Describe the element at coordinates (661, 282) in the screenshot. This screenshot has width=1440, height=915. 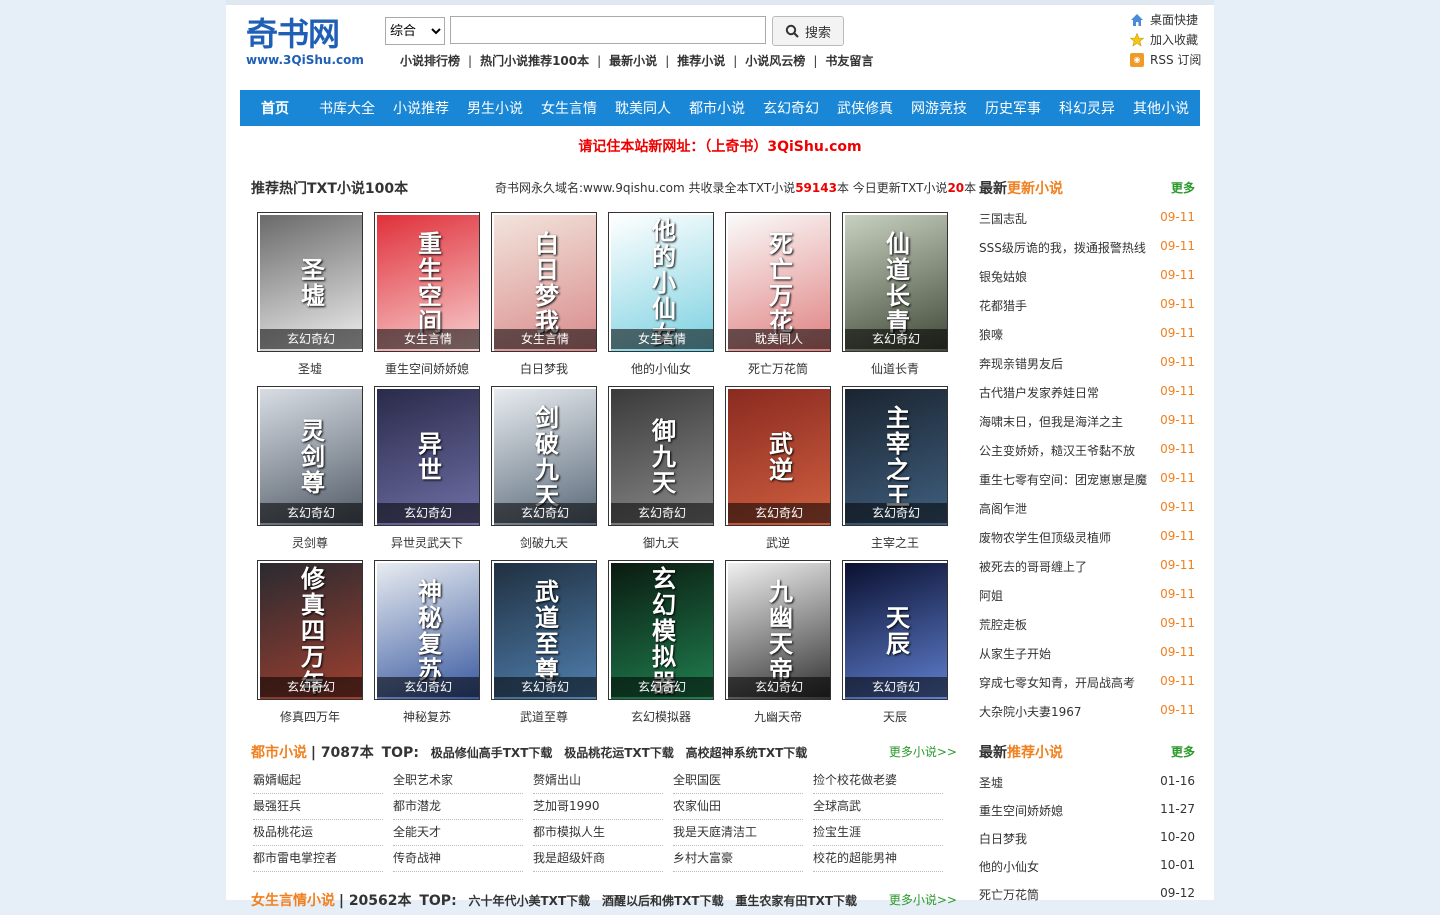
I see `book-cover: 他的小仙女 女生言情` at that location.